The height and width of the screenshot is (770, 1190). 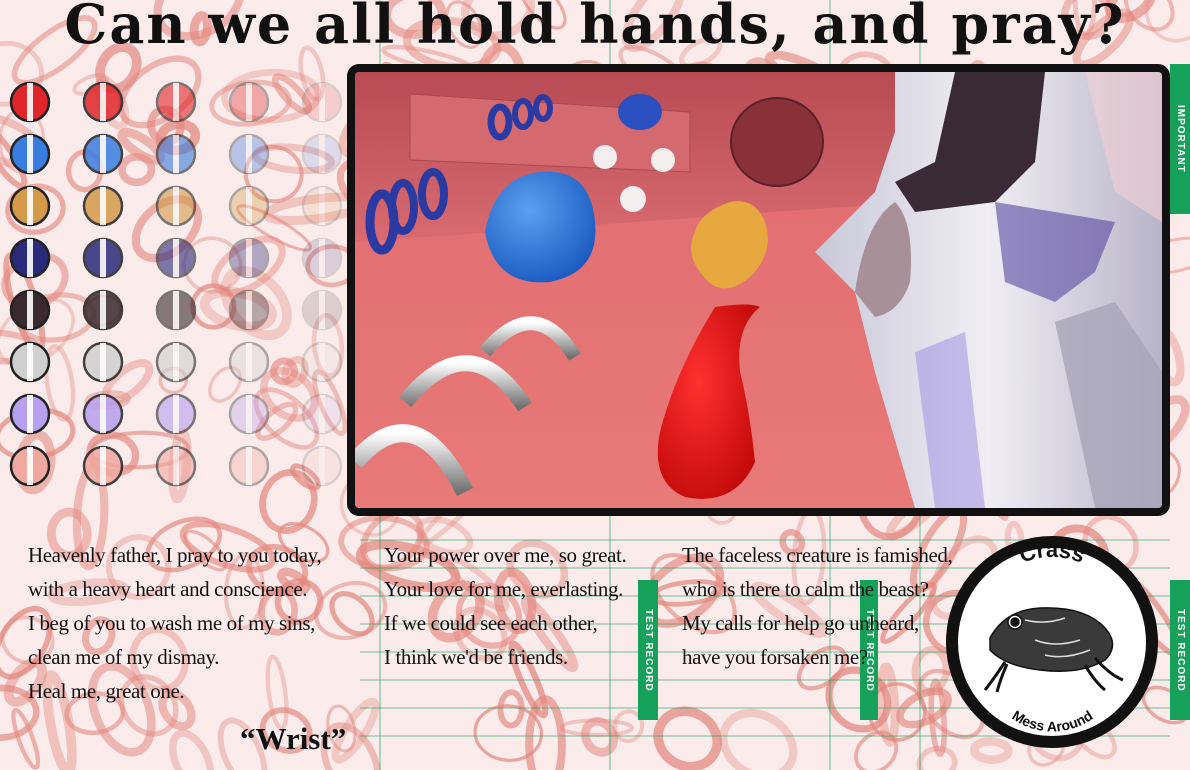 What do you see at coordinates (175, 555) in the screenshot?
I see `poem-line: Heavenly father, I pray to you today,` at bounding box center [175, 555].